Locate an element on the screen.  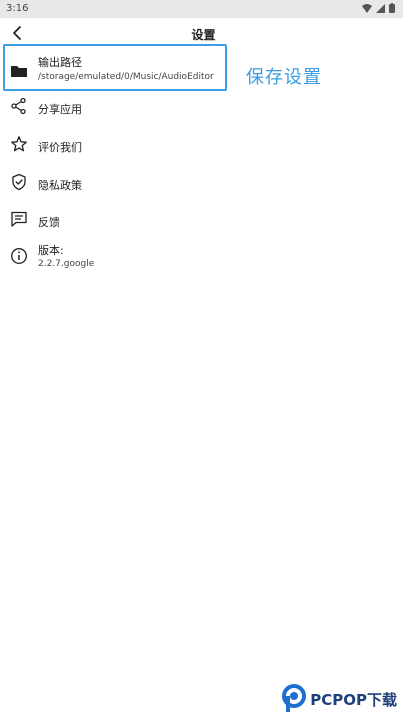
wifi-icon is located at coordinates (367, 8).